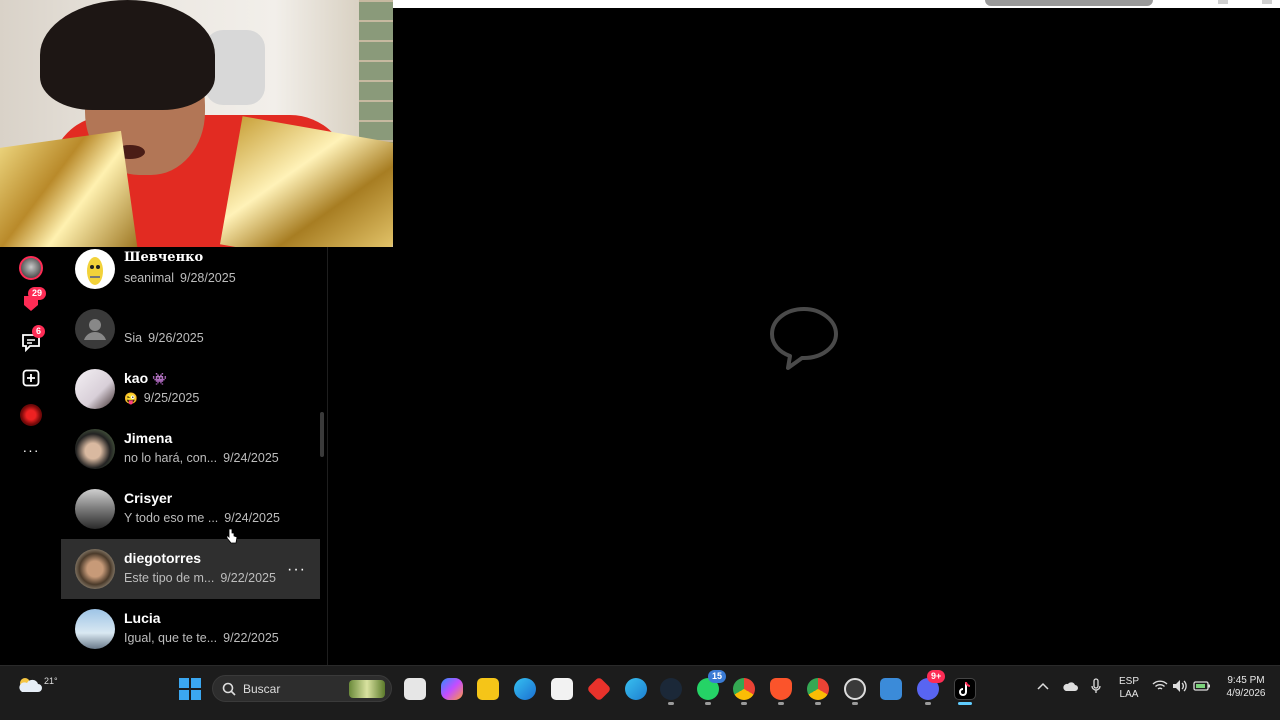 The height and width of the screenshot is (720, 1280). I want to click on discord-icon: 9+, so click(931, 685).